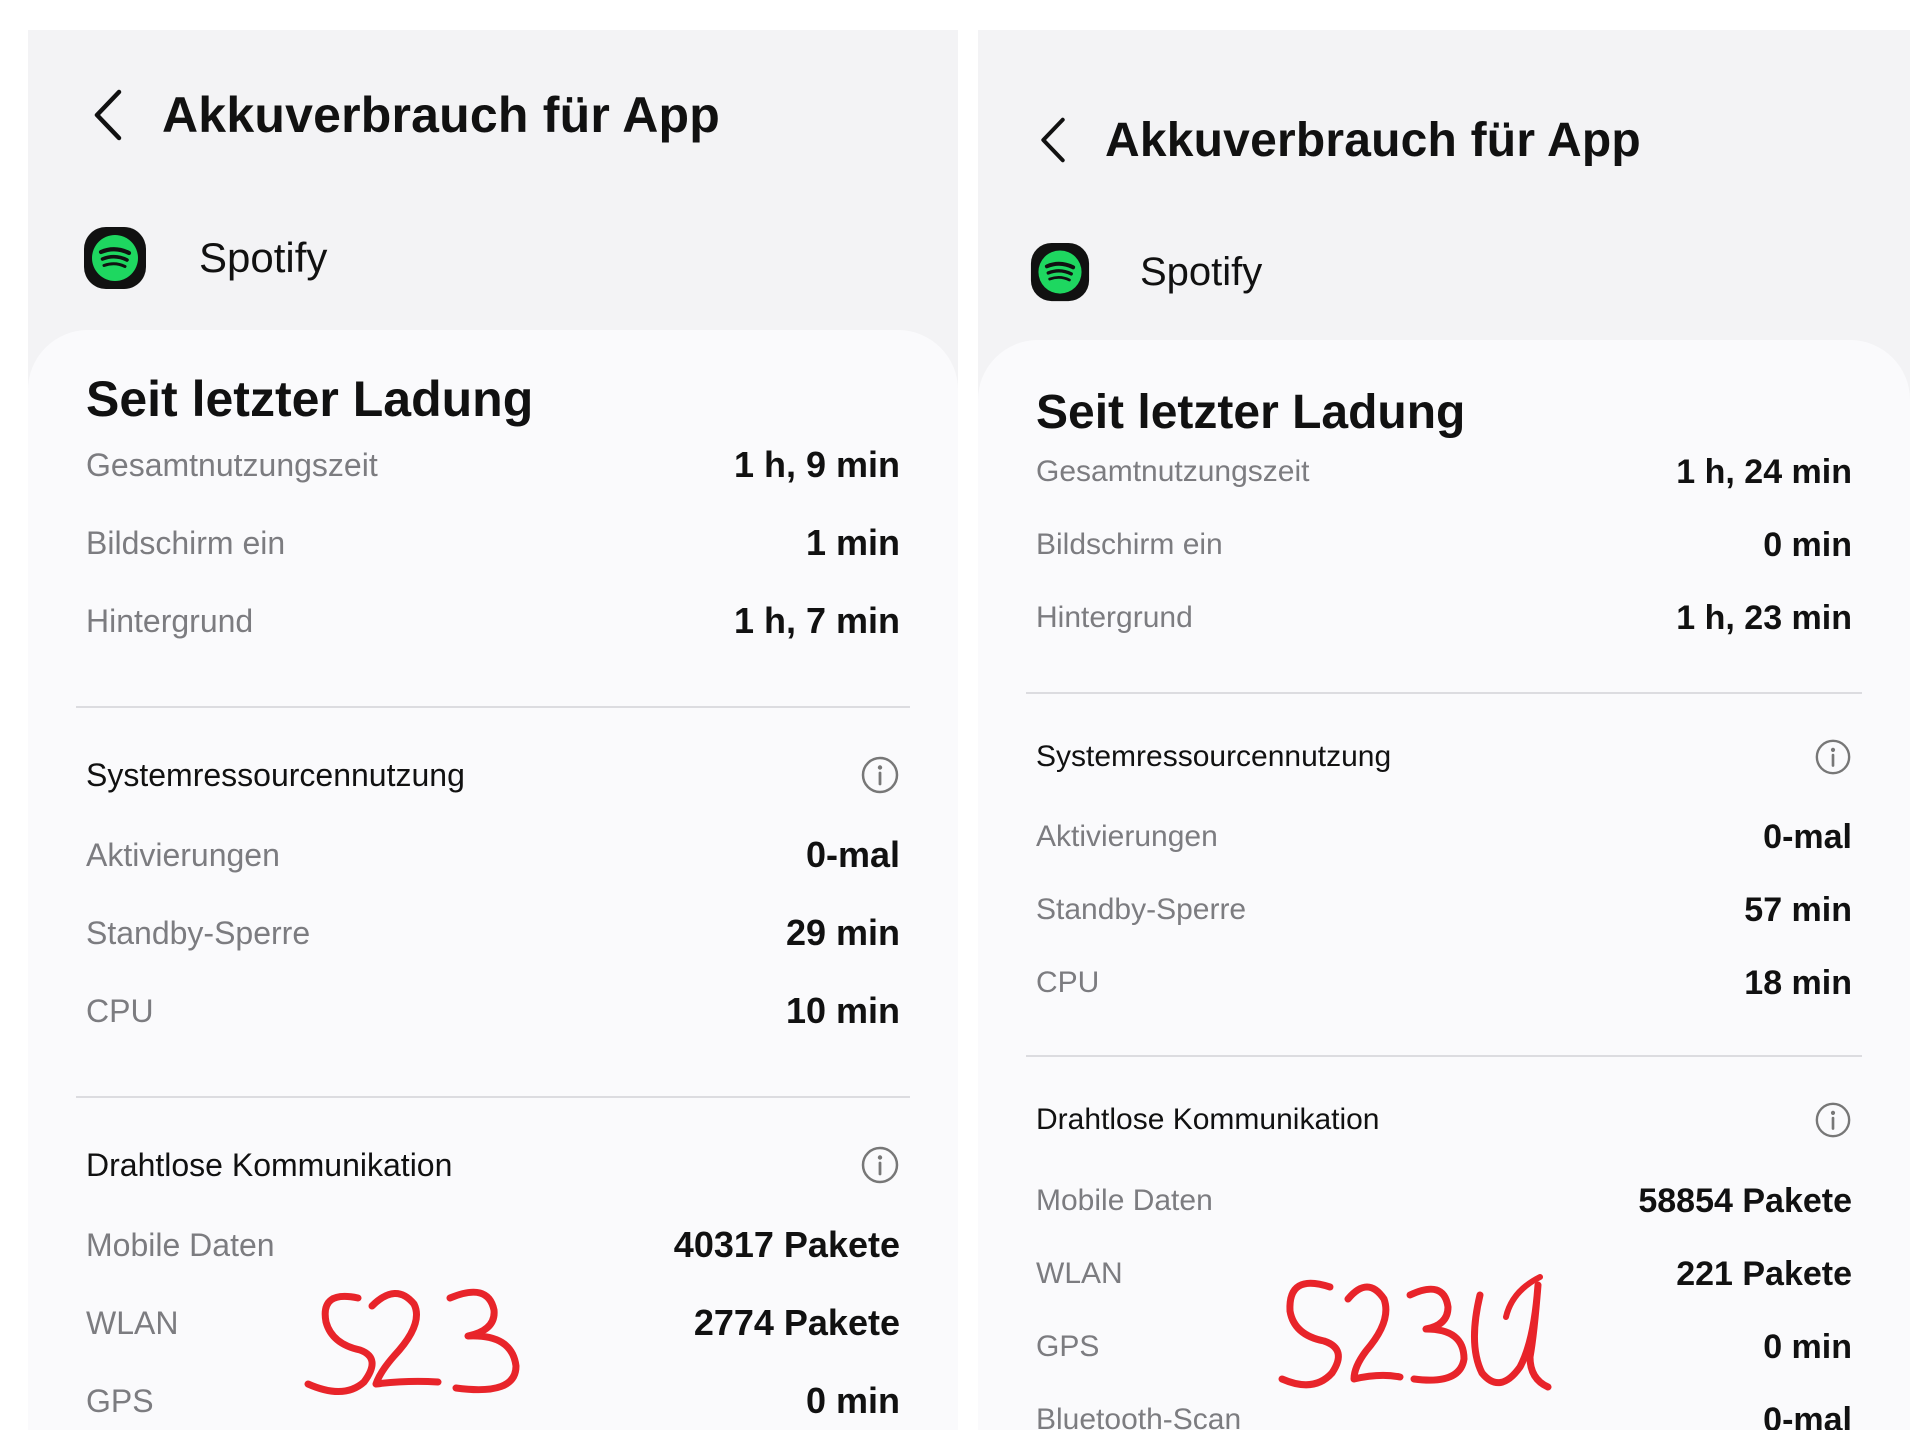 The width and height of the screenshot is (1920, 1443). What do you see at coordinates (493, 1323) in the screenshot?
I see `wireless-row-wlan: WLAN 2774 Pakete` at bounding box center [493, 1323].